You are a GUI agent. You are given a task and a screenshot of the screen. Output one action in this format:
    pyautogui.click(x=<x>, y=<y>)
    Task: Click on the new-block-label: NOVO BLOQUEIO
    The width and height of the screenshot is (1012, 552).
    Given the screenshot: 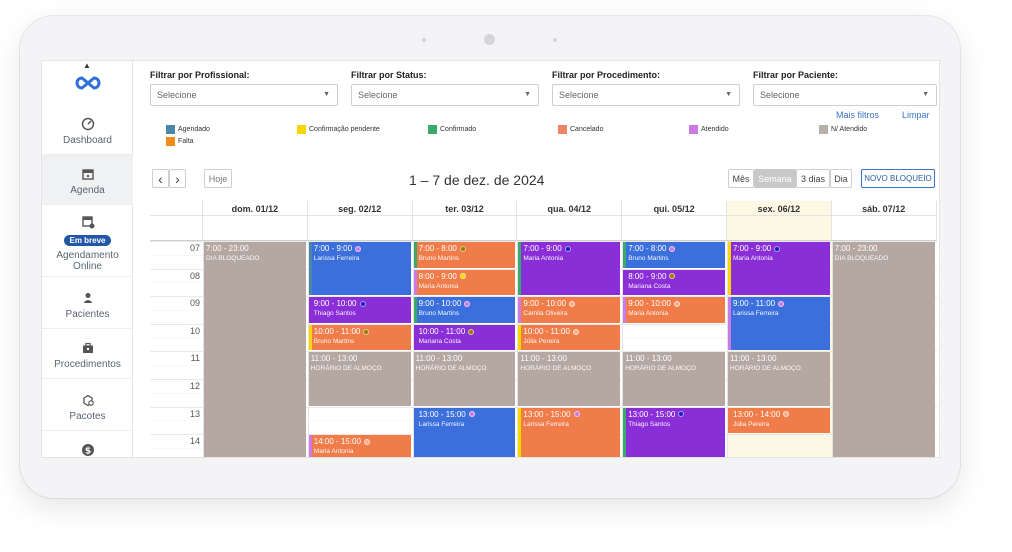 What is the action you would take?
    pyautogui.click(x=898, y=178)
    